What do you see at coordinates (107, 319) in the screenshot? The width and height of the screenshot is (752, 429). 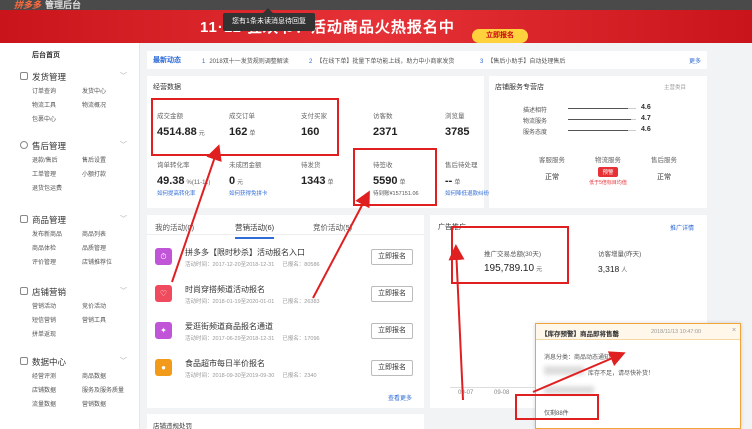 I see `sidebar-item: 营销工具` at bounding box center [107, 319].